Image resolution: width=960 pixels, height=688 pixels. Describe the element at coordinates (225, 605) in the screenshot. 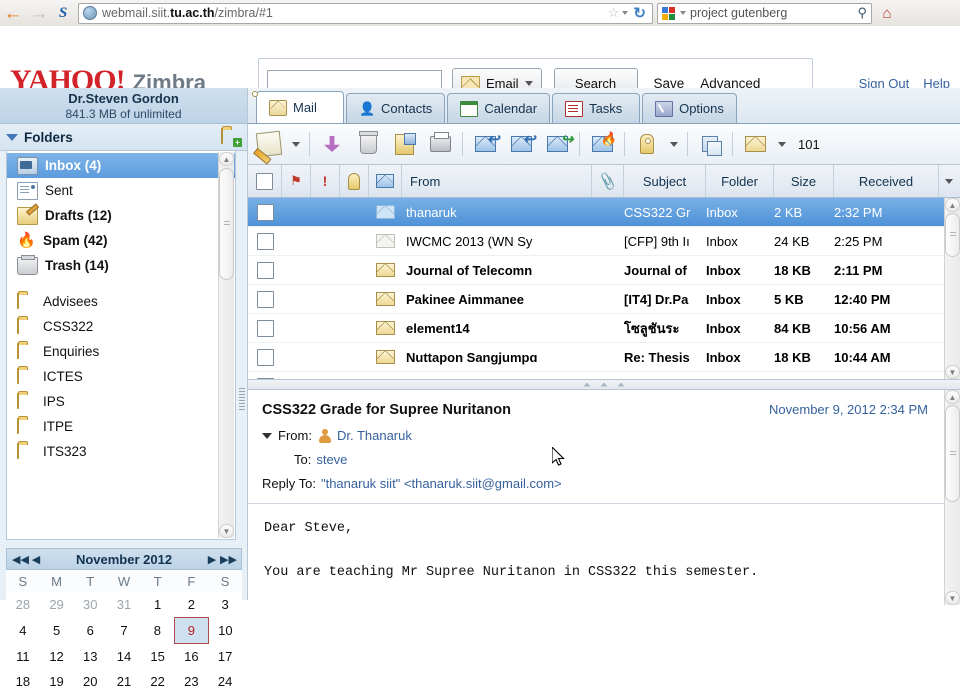

I see `calendar-day: 3` at that location.